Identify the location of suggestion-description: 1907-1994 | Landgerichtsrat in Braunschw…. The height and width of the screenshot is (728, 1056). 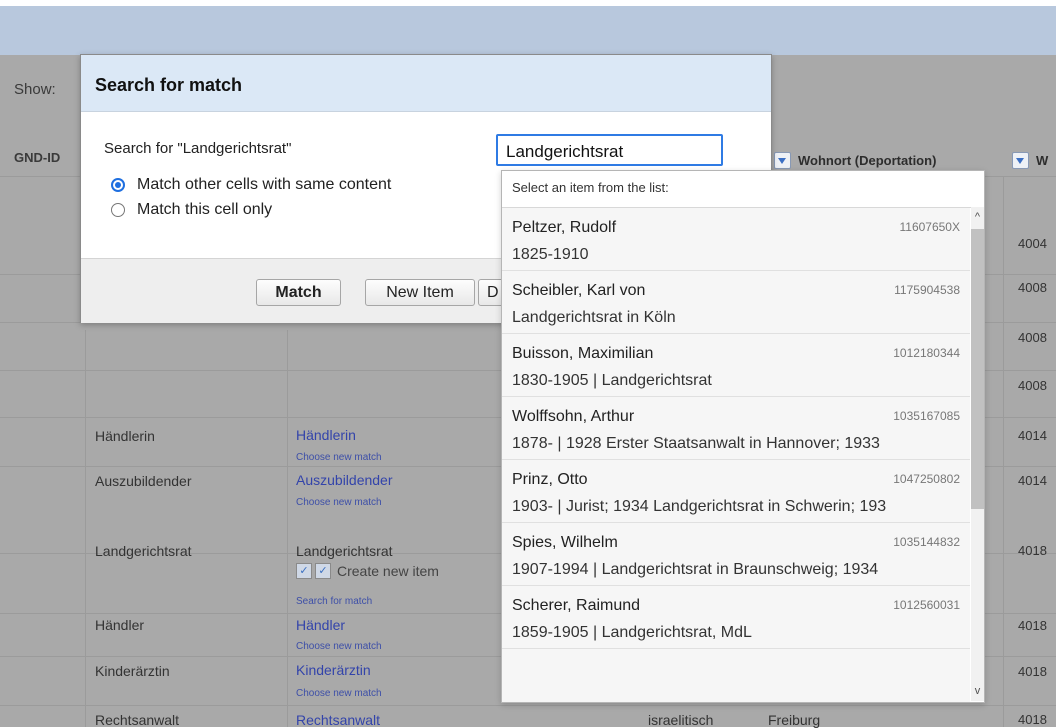
(695, 569).